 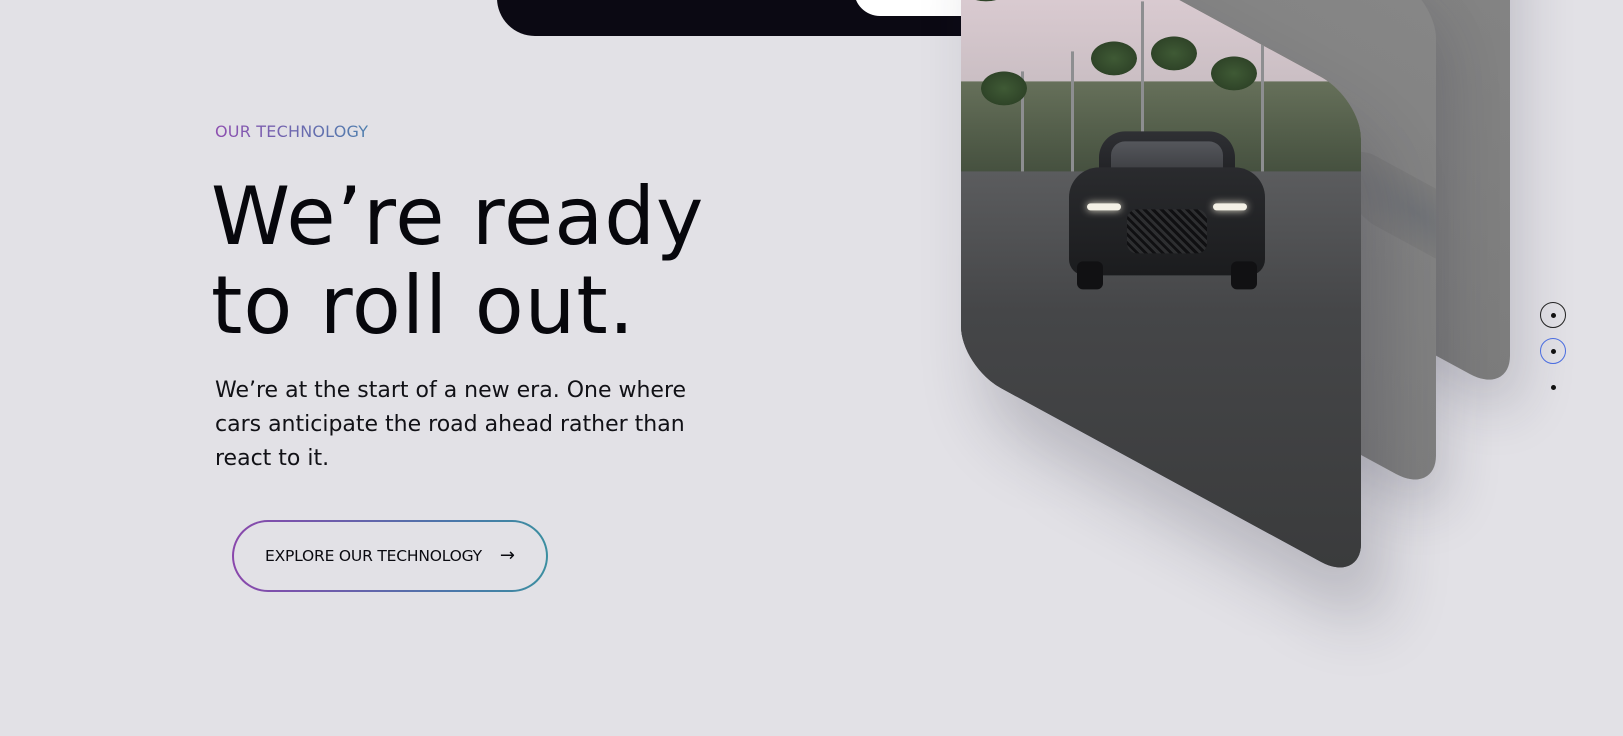 I want to click on headline-line-1: We’re ready, so click(x=458, y=216).